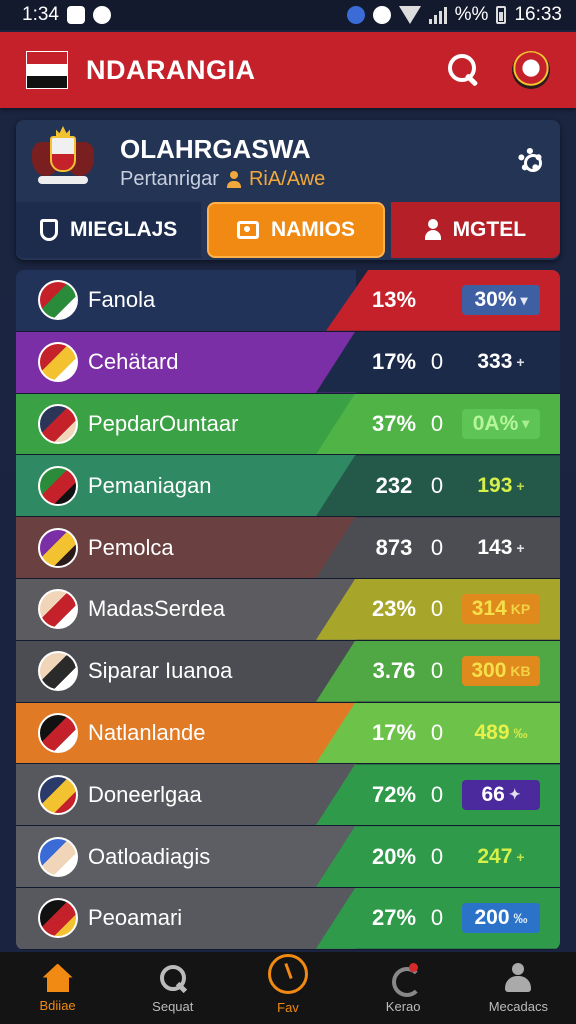 The image size is (576, 1024). What do you see at coordinates (501, 15) in the screenshot?
I see `battery-icon` at bounding box center [501, 15].